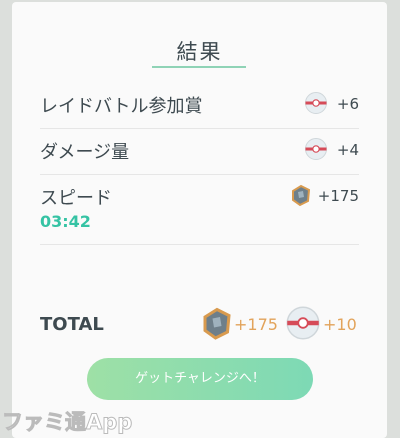 The image size is (400, 438). Describe the element at coordinates (199, 209) in the screenshot. I see `reward-row-speed: スピード 03:42 +175` at that location.